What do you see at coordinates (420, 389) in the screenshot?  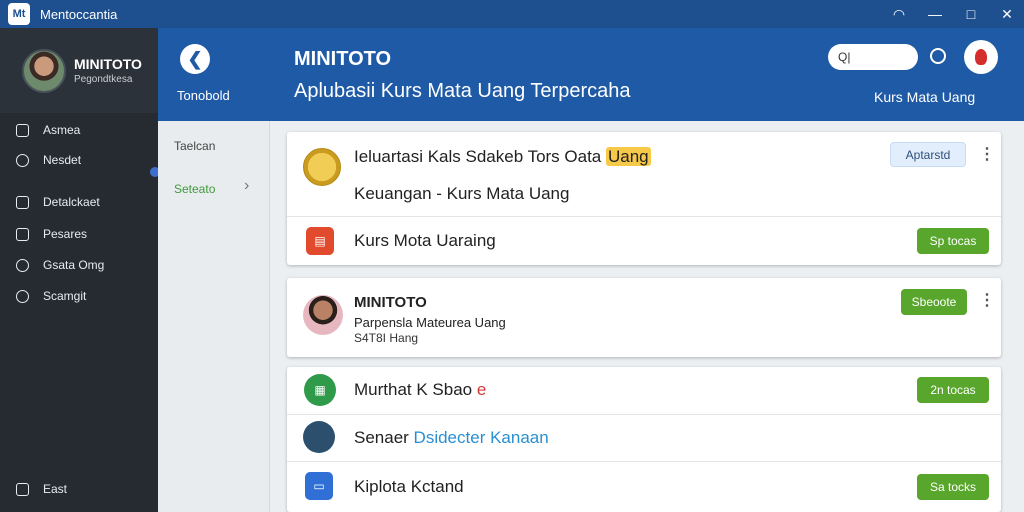 I see `list-item-label: Murthat K Sbao e` at bounding box center [420, 389].